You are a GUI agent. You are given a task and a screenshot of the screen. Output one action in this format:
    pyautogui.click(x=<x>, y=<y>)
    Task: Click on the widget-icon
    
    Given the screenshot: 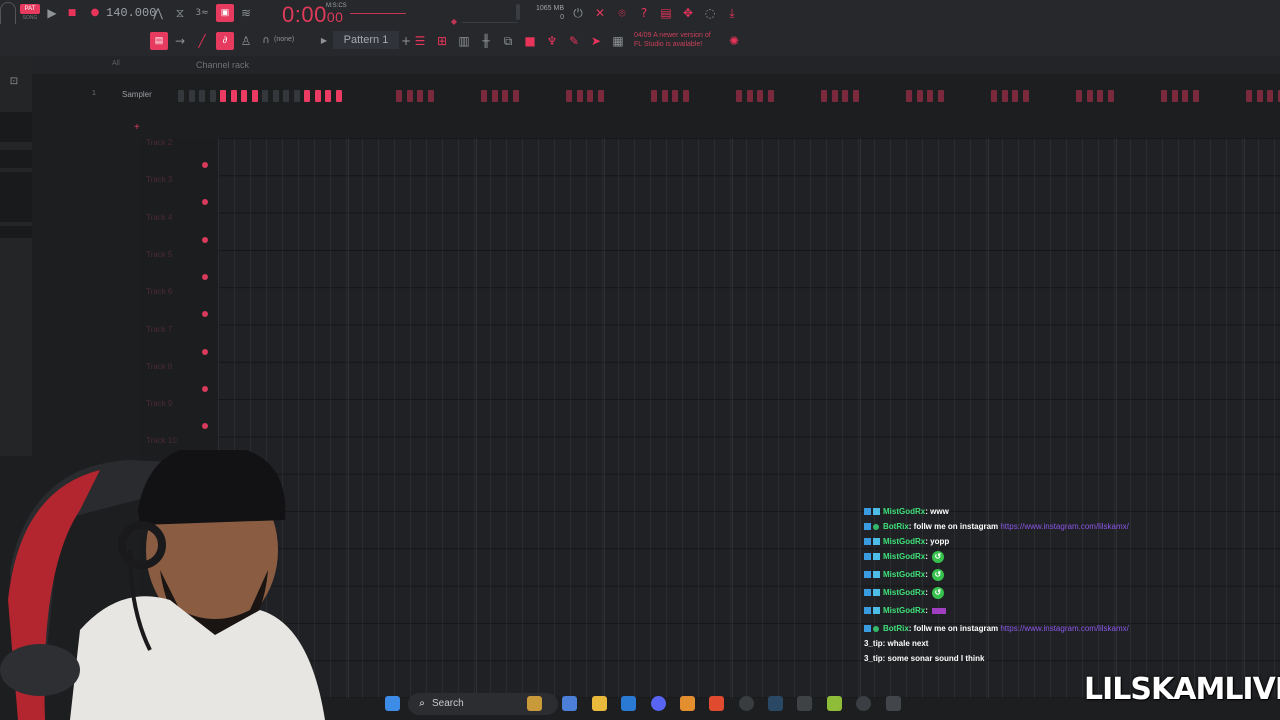 What is the action you would take?
    pyautogui.click(x=534, y=703)
    